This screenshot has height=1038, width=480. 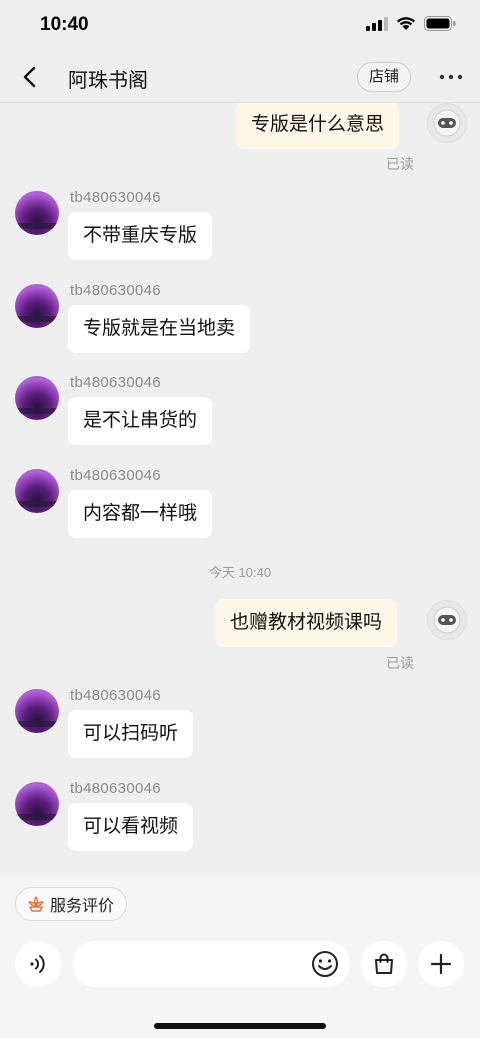 I want to click on message-input, so click(x=201, y=965).